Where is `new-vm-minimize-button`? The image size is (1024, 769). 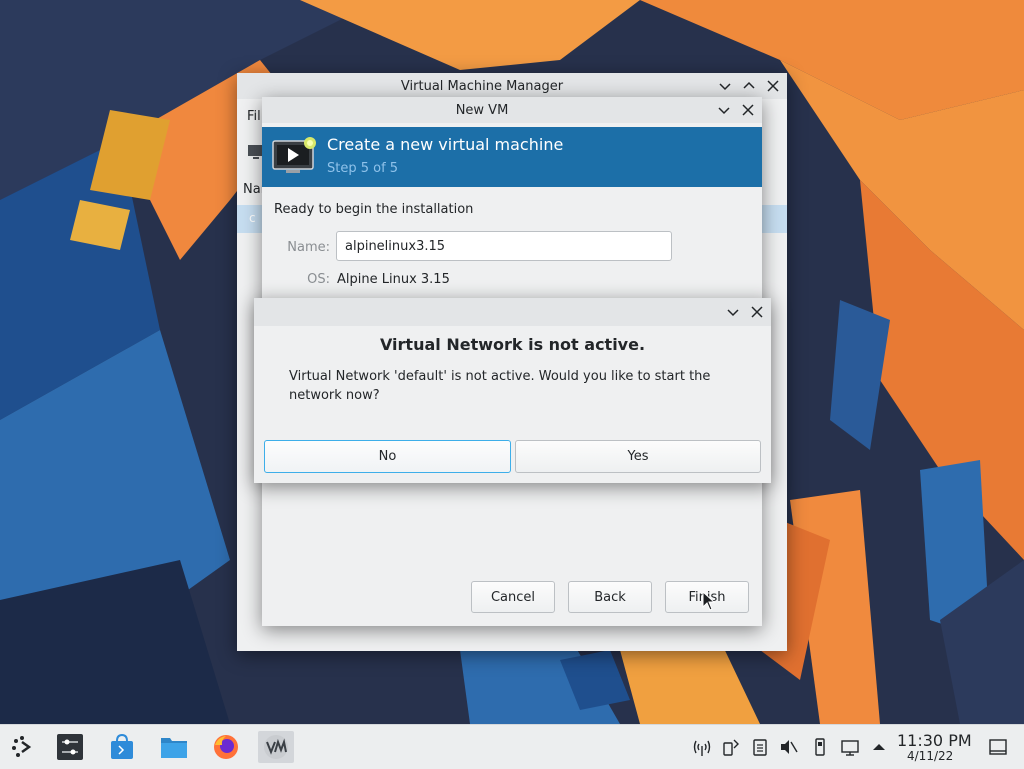
new-vm-minimize-button is located at coordinates (724, 110).